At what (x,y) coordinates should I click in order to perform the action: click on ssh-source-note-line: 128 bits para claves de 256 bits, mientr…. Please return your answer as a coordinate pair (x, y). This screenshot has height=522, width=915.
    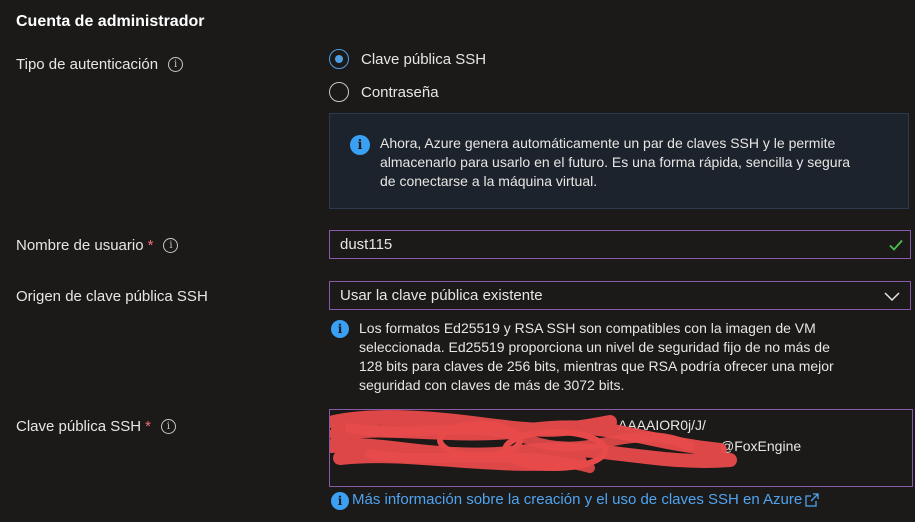
    Looking at the image, I should click on (596, 366).